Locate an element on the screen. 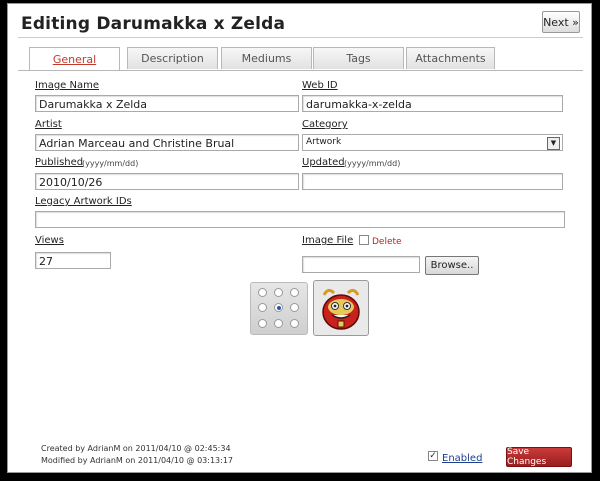 This screenshot has height=481, width=600. legacy-ids-label: Legacy Artwork IDs is located at coordinates (83, 201).